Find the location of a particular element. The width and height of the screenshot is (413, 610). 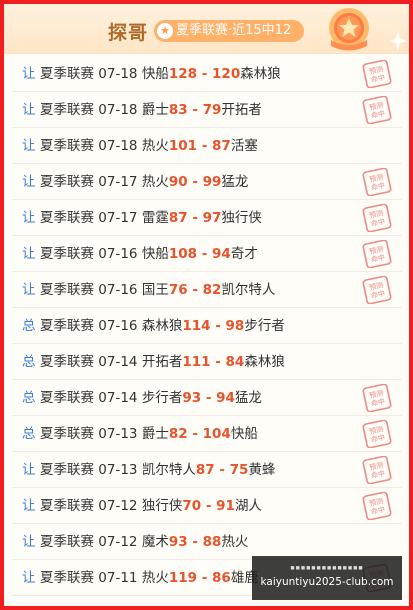

record-badge: ★ 夏季联赛·近15中12 is located at coordinates (229, 31).